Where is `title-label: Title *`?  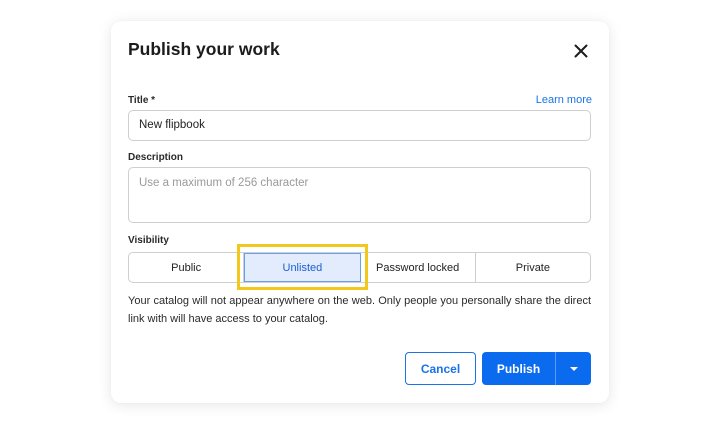 title-label: Title * is located at coordinates (142, 100).